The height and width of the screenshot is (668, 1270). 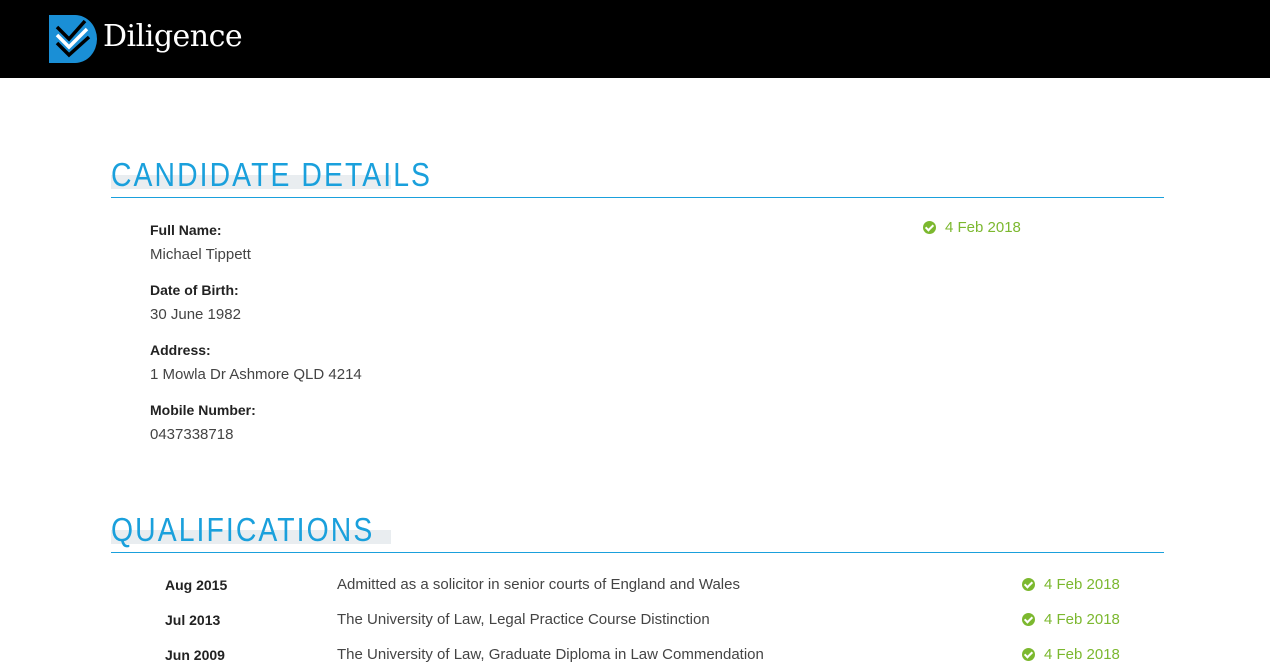 I want to click on qualifications-title: QUALIFICATIONS, so click(x=243, y=529).